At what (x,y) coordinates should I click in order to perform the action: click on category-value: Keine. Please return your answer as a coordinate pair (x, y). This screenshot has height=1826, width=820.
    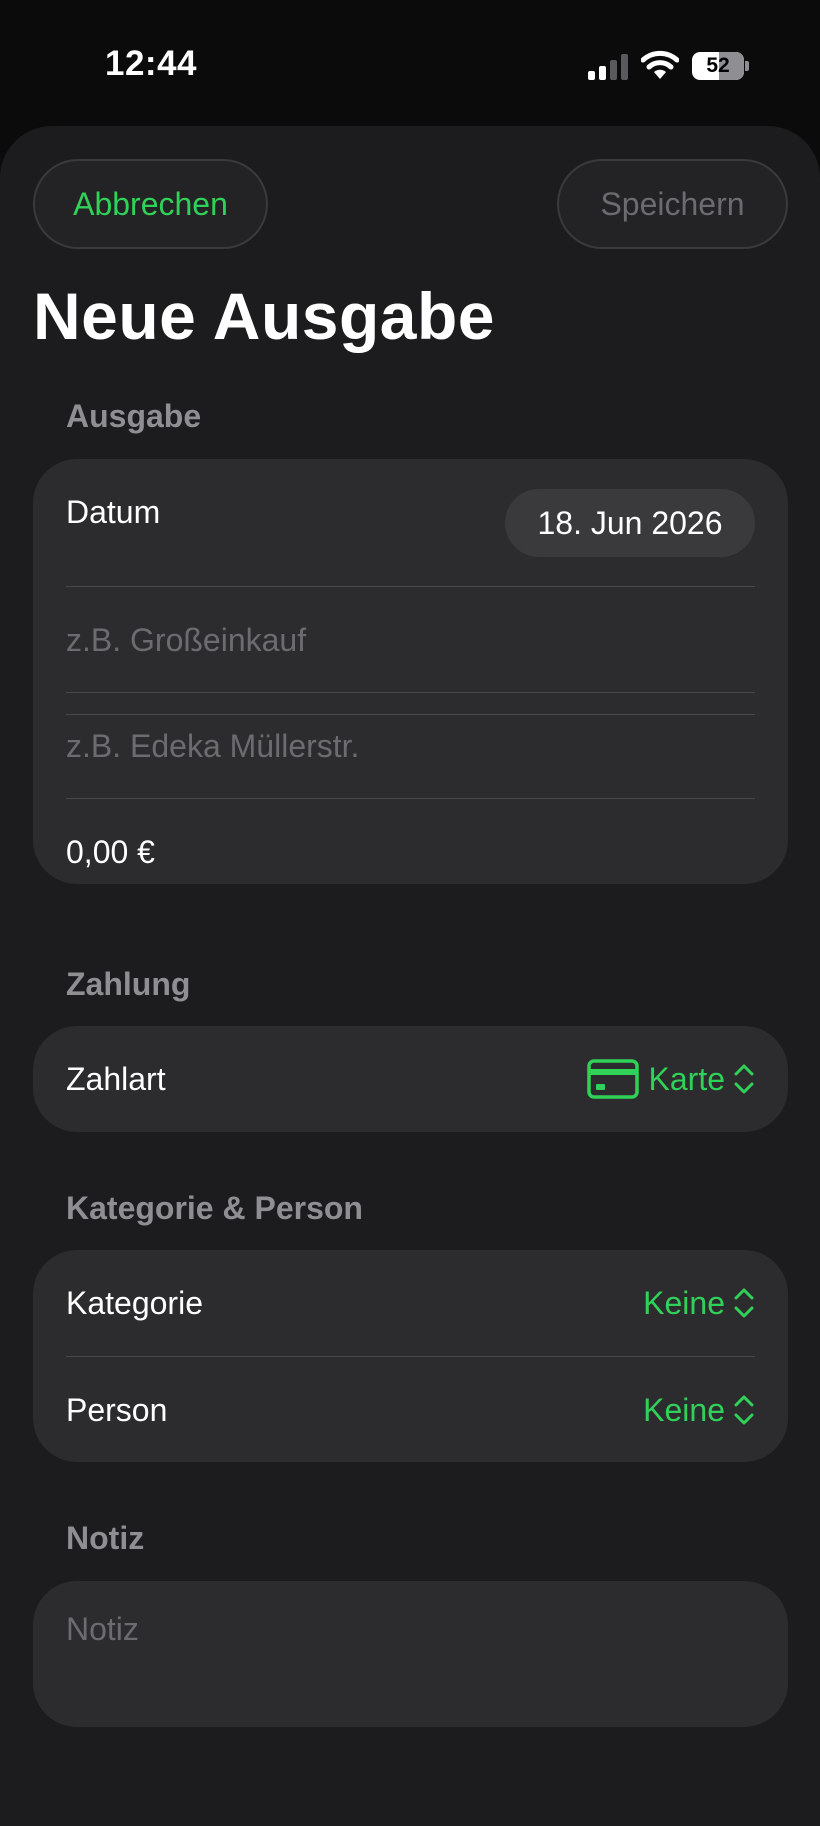
    Looking at the image, I should click on (684, 1302).